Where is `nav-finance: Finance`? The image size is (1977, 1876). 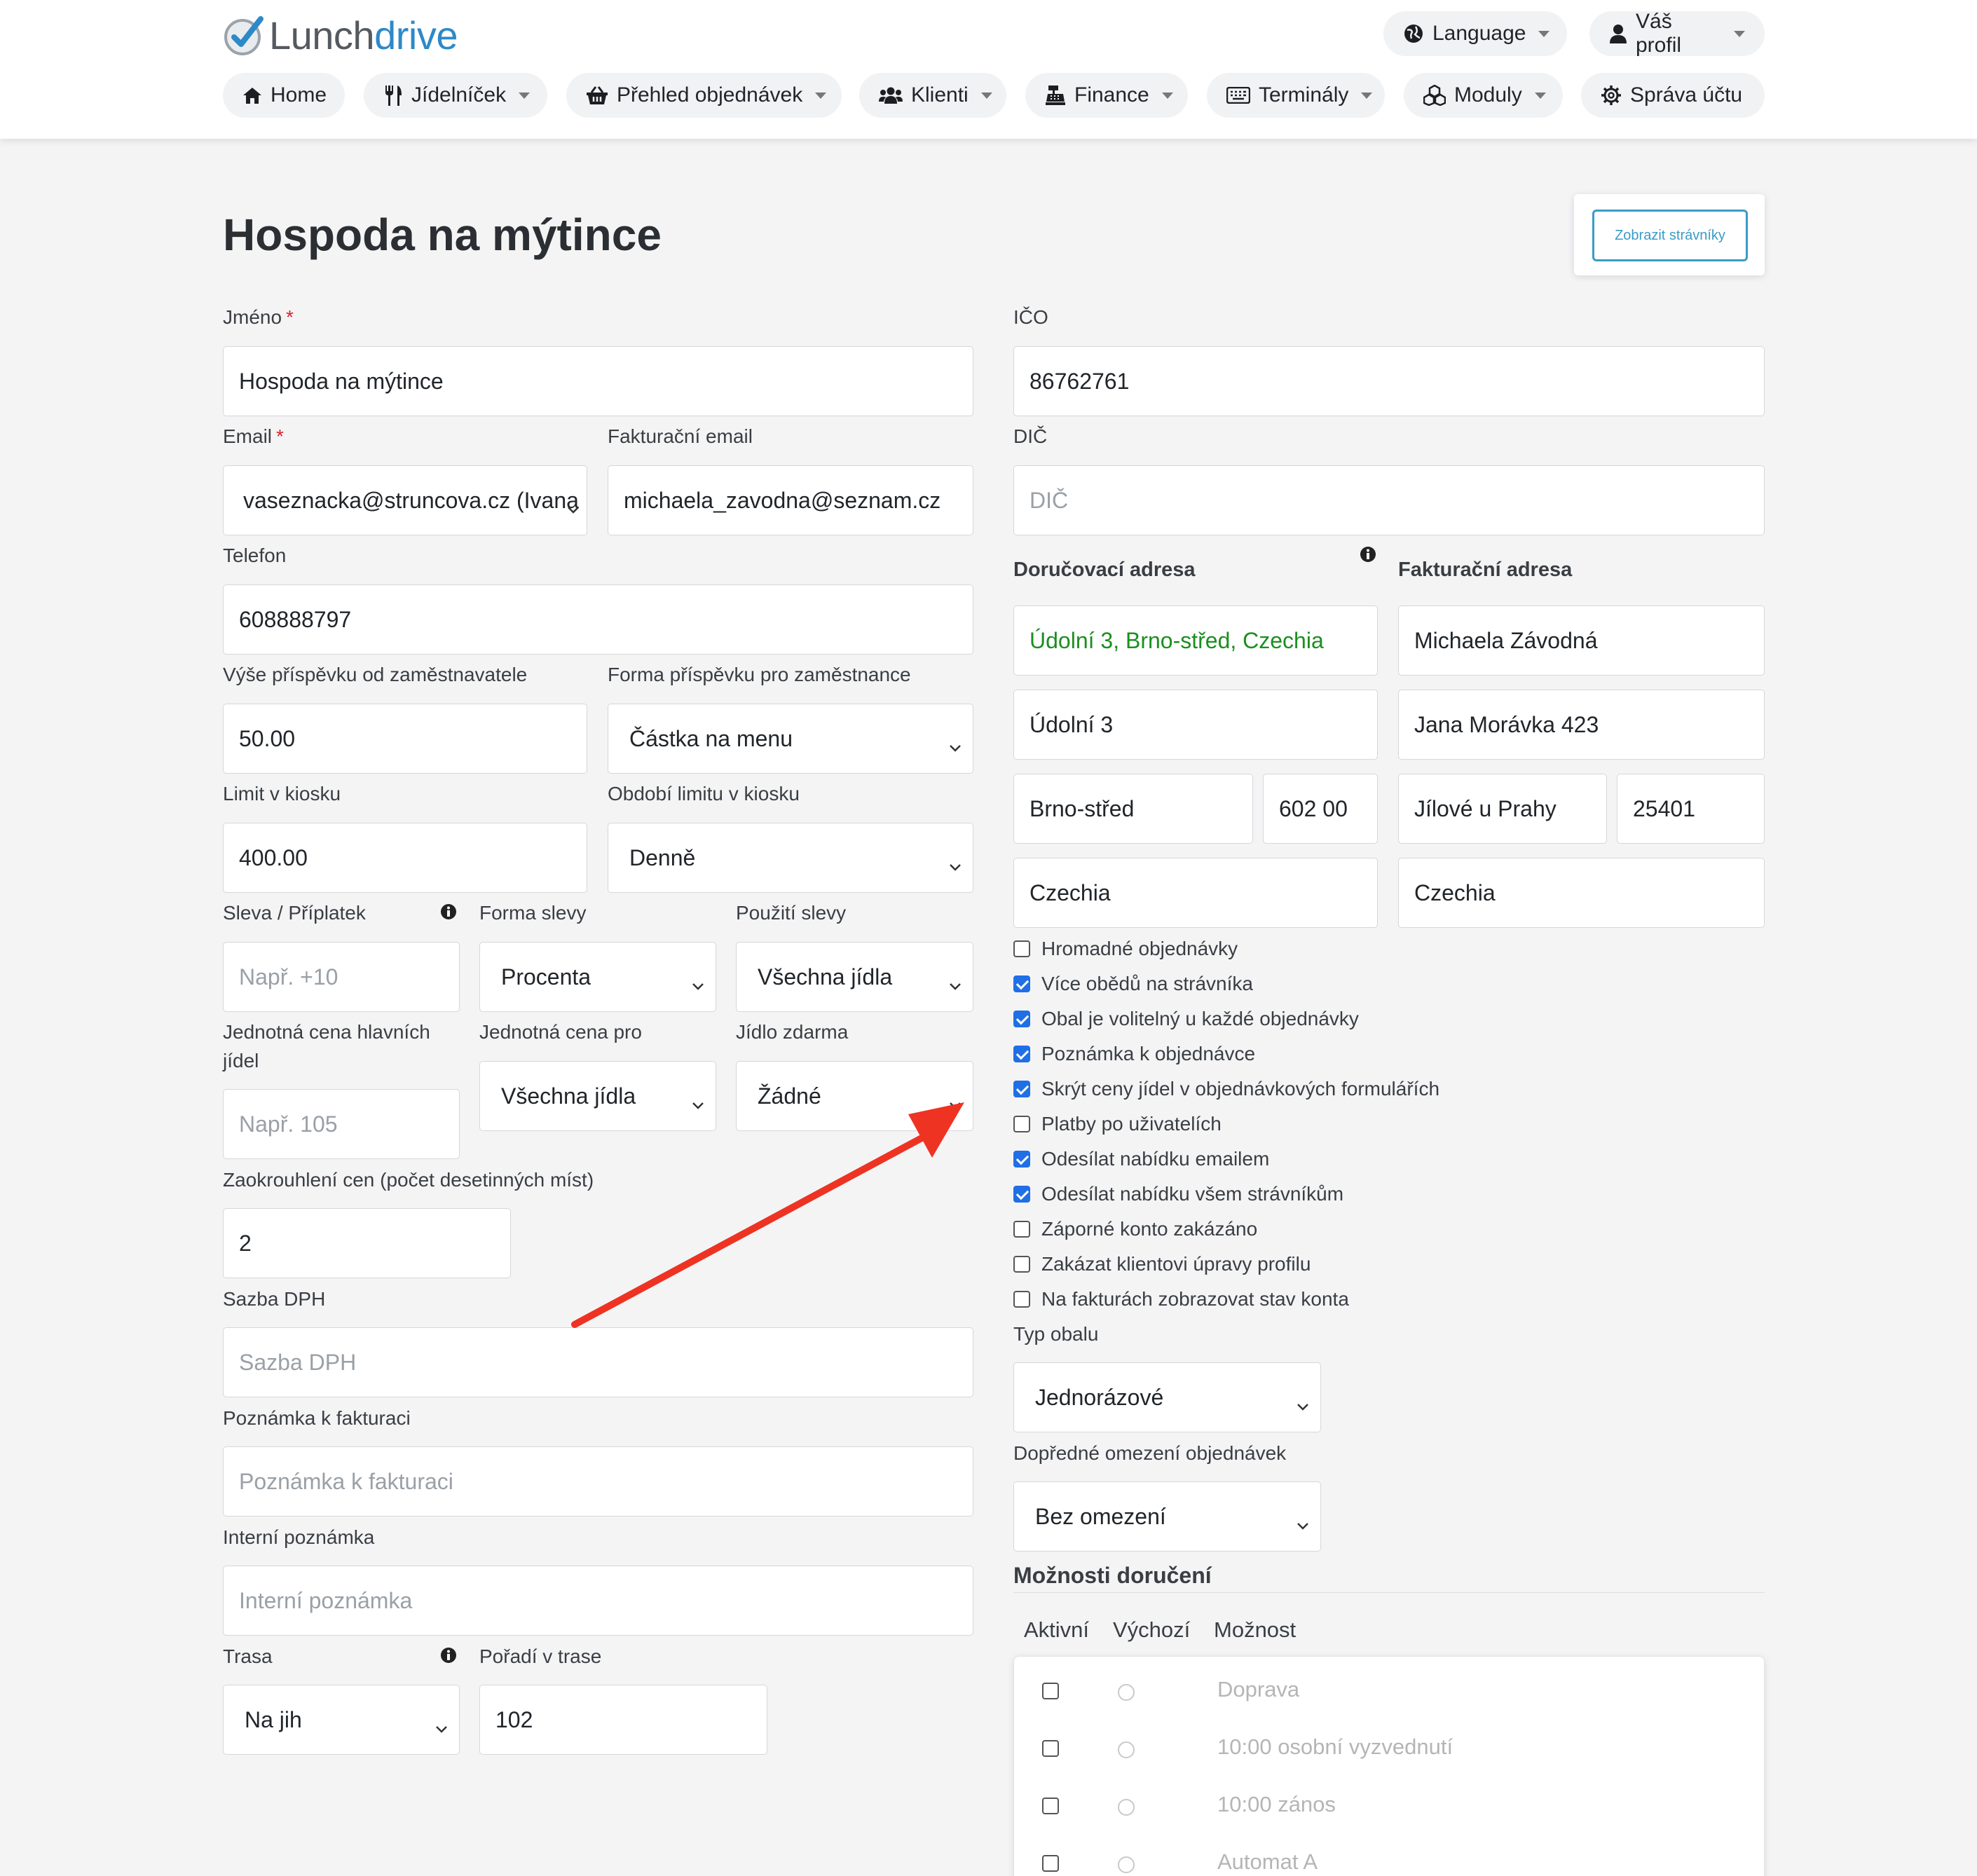
nav-finance: Finance is located at coordinates (1106, 95).